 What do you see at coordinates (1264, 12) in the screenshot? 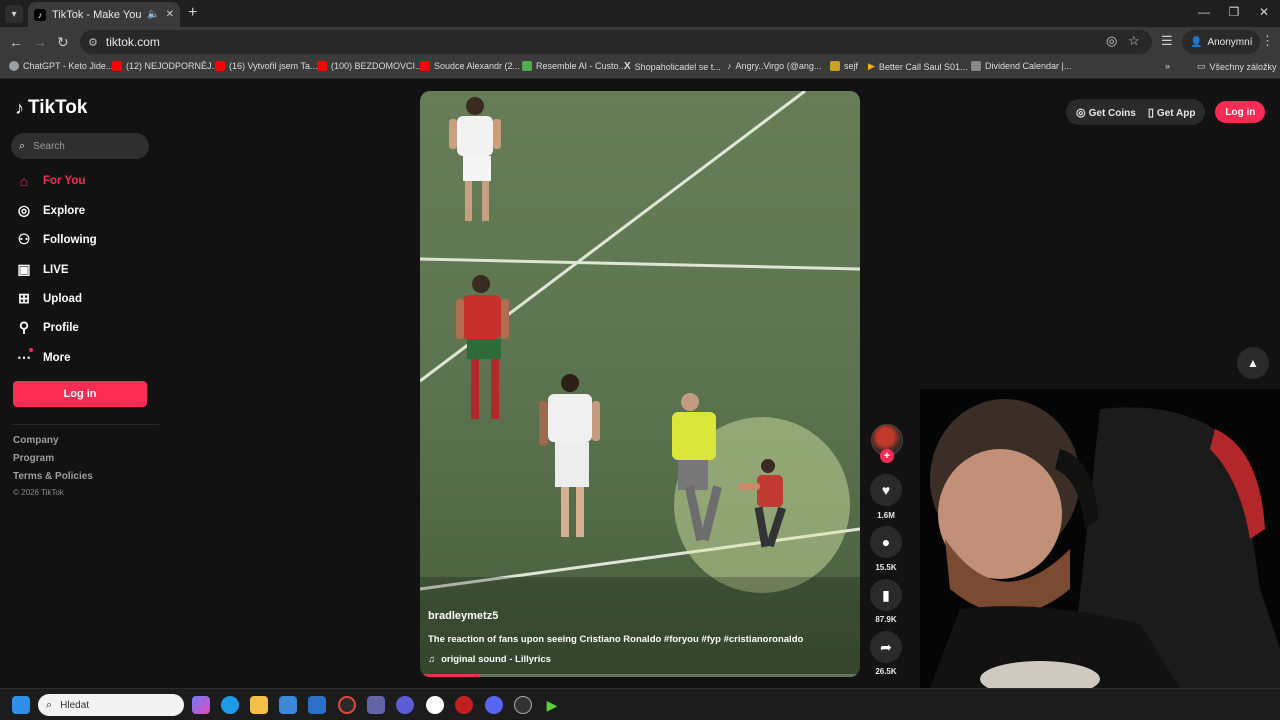
I see `close-window-icon: ✕` at bounding box center [1264, 12].